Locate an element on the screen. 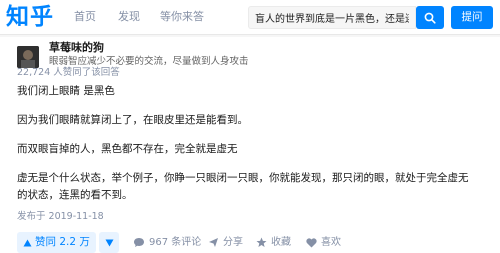 The height and width of the screenshot is (253, 500). search-icon is located at coordinates (430, 18).